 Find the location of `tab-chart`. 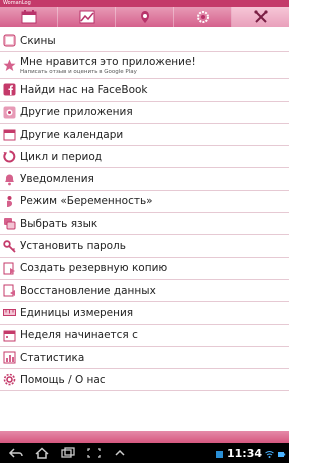

tab-chart is located at coordinates (87, 17).